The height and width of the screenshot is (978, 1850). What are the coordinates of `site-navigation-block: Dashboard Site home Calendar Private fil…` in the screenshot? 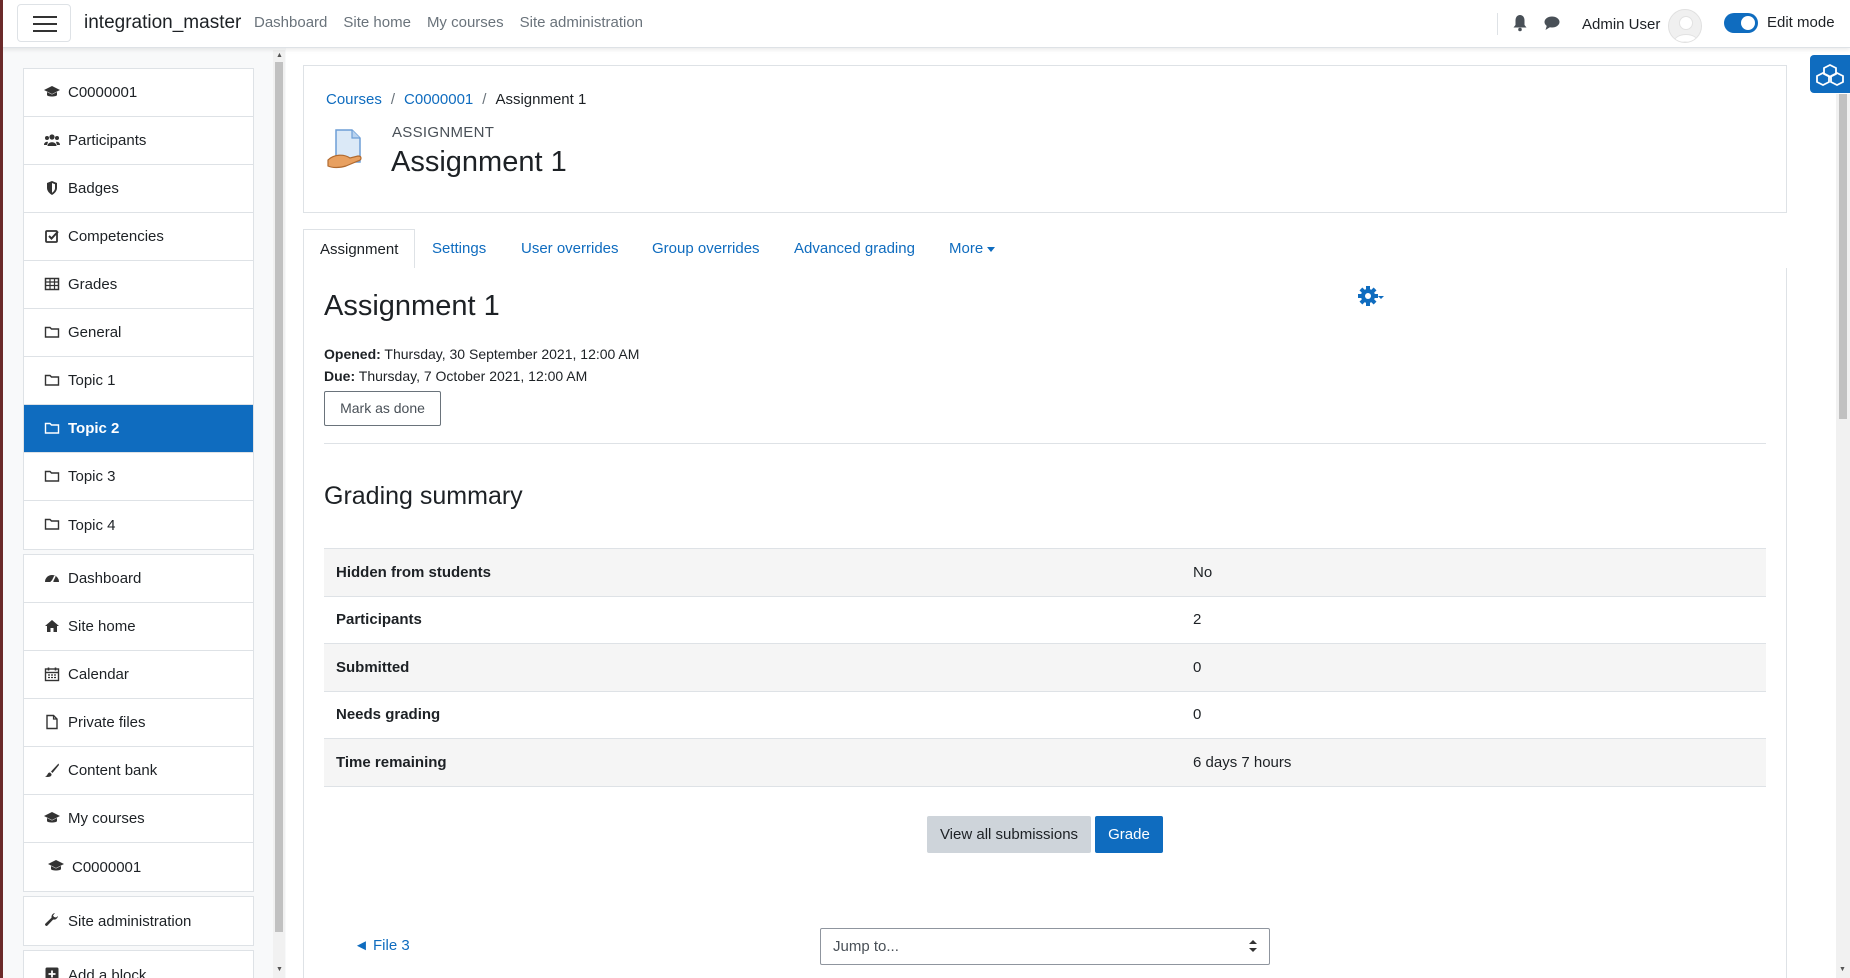 It's located at (138, 723).